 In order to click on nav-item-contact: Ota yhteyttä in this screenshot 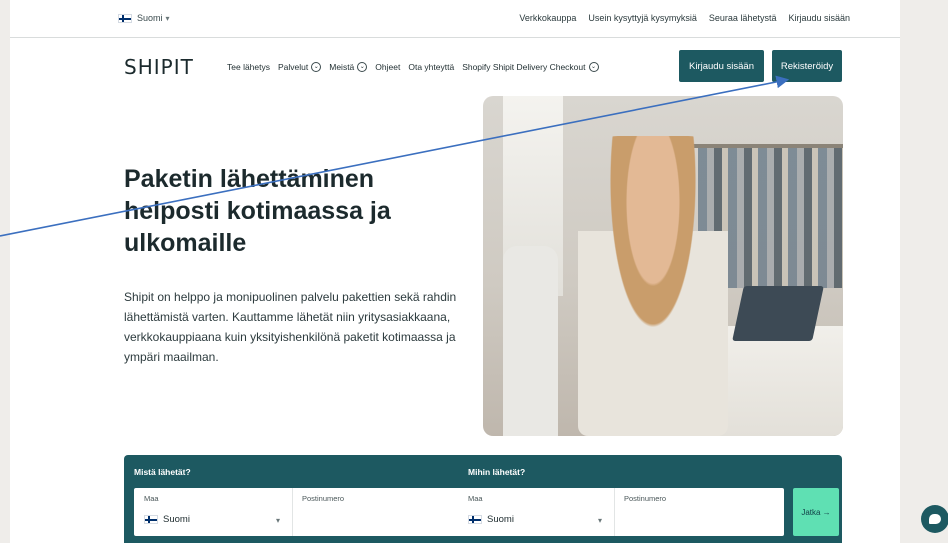, I will do `click(431, 67)`.